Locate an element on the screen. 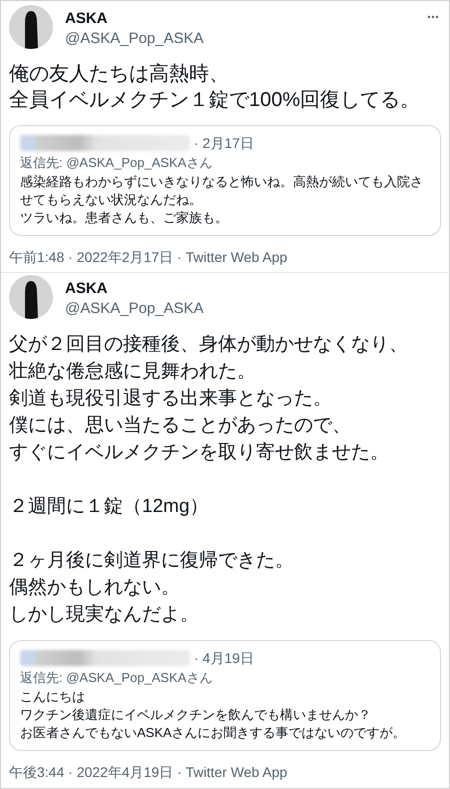 Image resolution: width=450 pixels, height=789 pixels. tweet-text: 父が２回目の接種後、身体が動かせなくなり、 壮絶な倦怠感に見舞われた。 剣道も現役引退する出来事となった。 僕には、思い当たることがあったので、 すぐにイベルメクチンを取り寄せ飲ませた。 is located at coordinates (209, 399).